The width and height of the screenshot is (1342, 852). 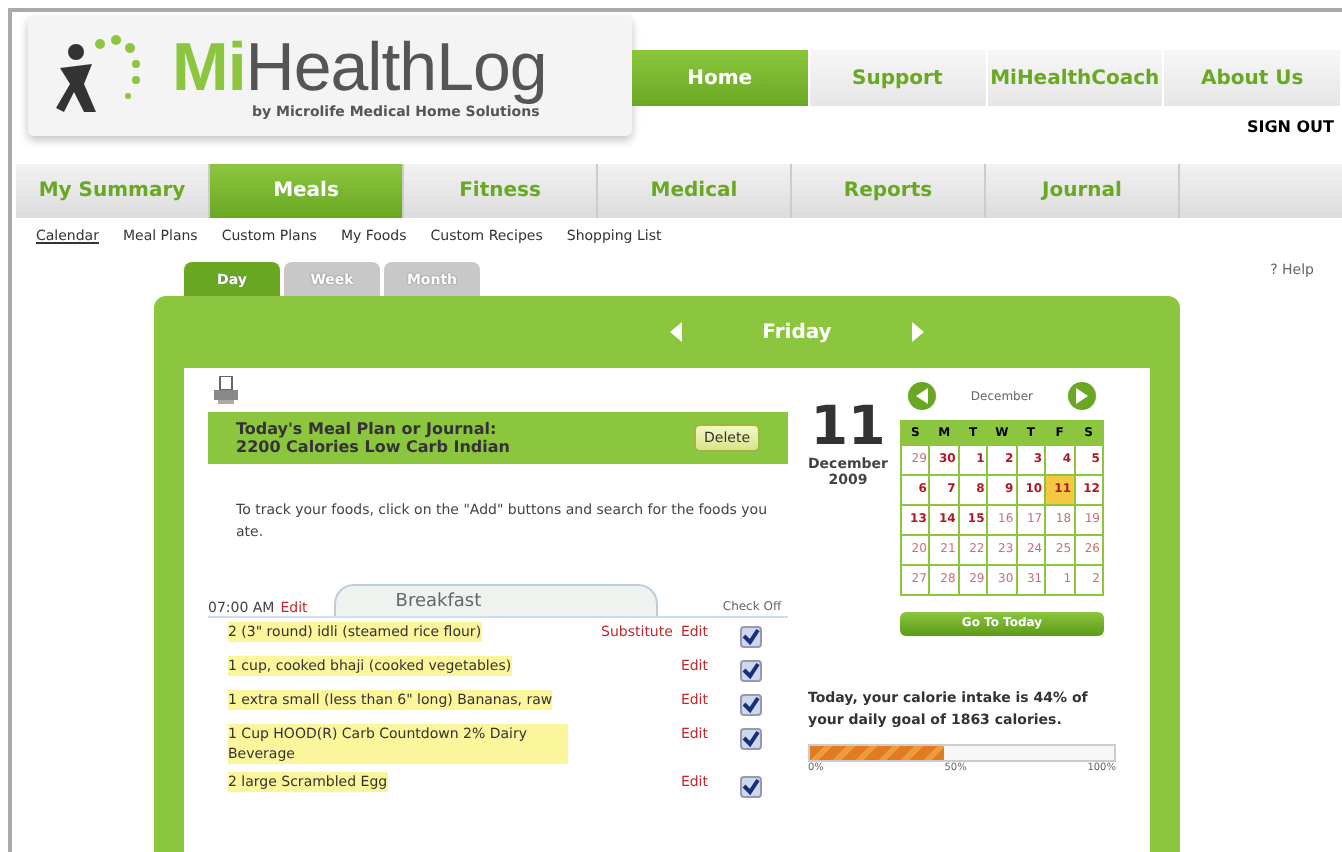 I want to click on logo-wordmark: MiHealthLog, so click(x=359, y=68).